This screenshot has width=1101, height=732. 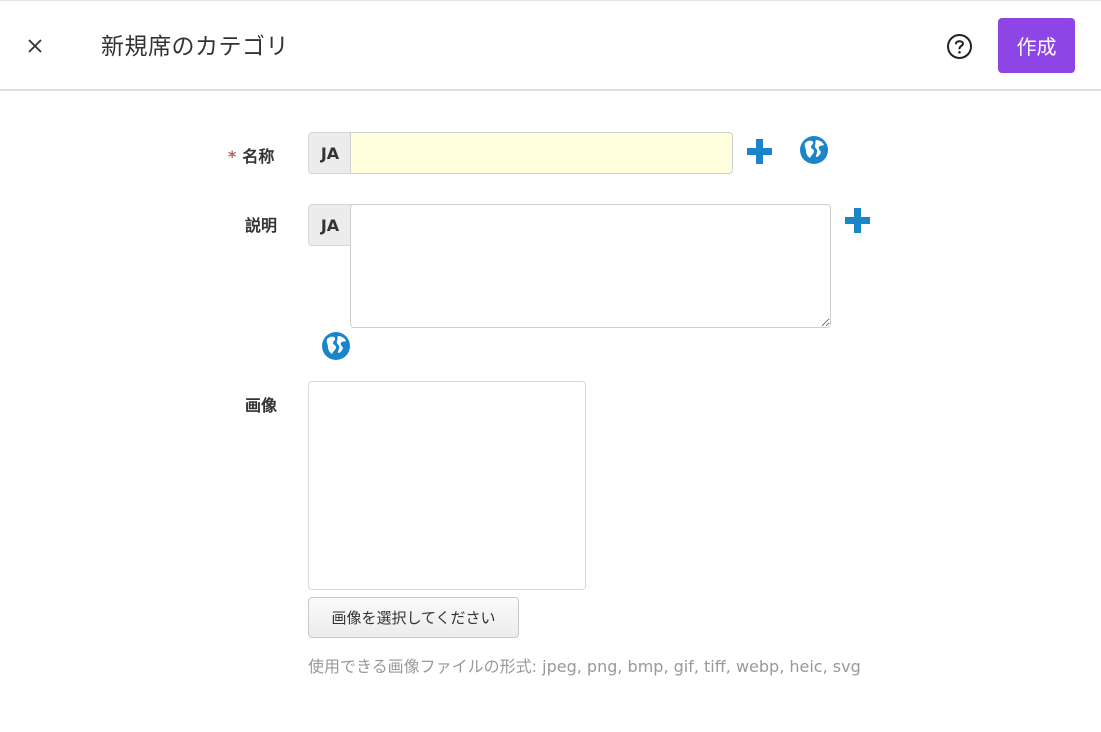 I want to click on description-lang-tag: JA, so click(x=330, y=225).